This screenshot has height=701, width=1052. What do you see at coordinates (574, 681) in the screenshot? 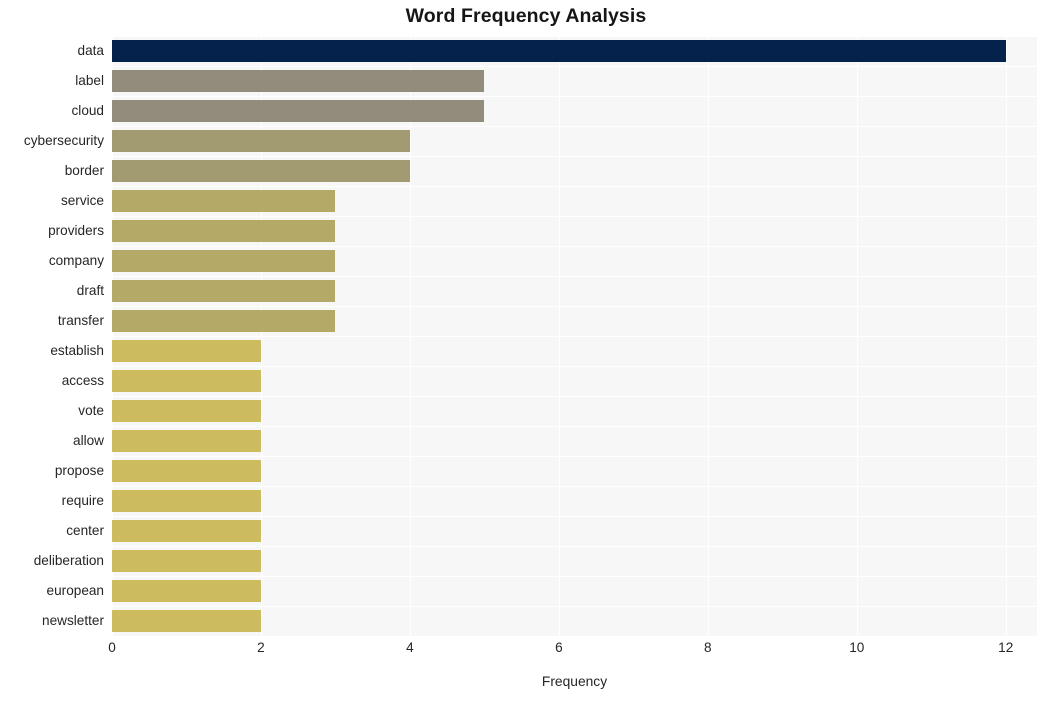
I see `x-axis-title: Frequency` at bounding box center [574, 681].